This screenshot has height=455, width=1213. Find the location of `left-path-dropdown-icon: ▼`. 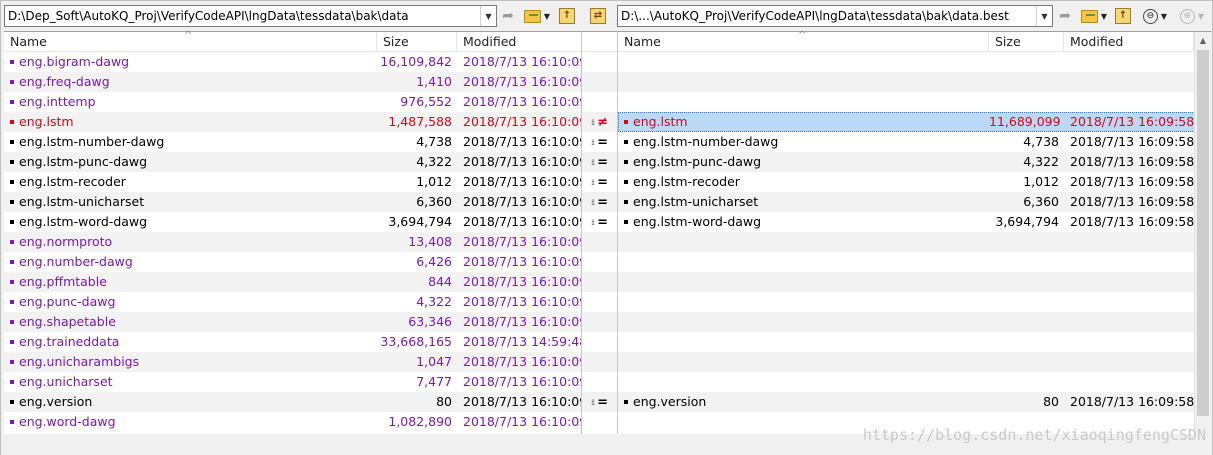

left-path-dropdown-icon: ▼ is located at coordinates (488, 16).